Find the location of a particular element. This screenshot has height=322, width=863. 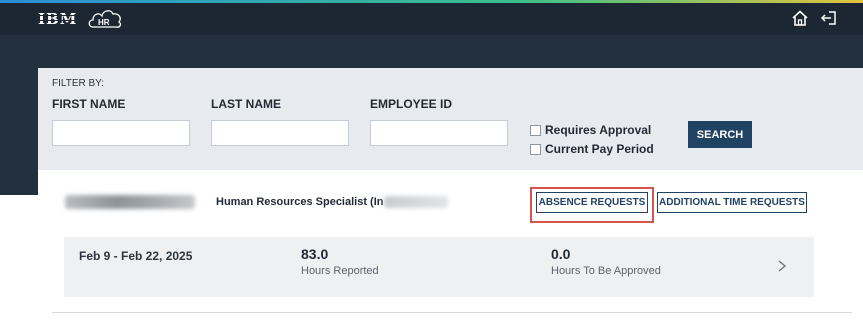

requires-approval-checkbox is located at coordinates (535, 130).